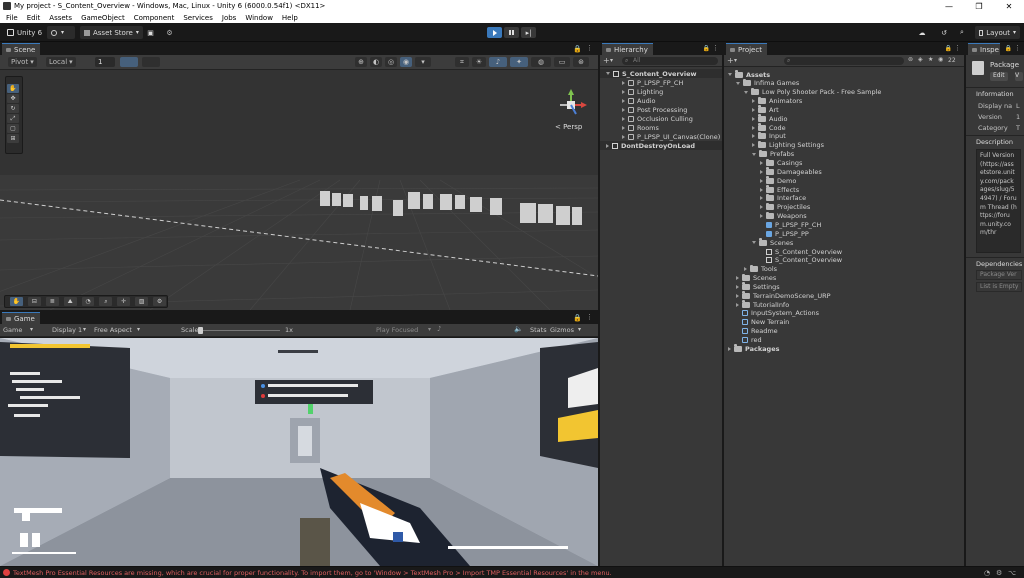 The image size is (1024, 578). Describe the element at coordinates (670, 61) in the screenshot. I see `hierarchy-search: ⌕ All` at that location.